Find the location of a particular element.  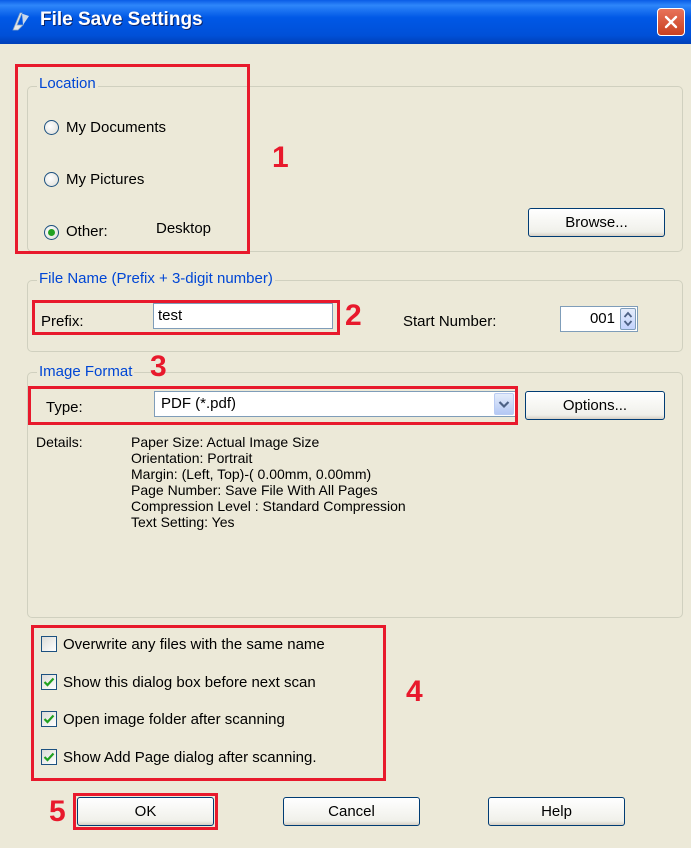

radio-other is located at coordinates (51, 232).